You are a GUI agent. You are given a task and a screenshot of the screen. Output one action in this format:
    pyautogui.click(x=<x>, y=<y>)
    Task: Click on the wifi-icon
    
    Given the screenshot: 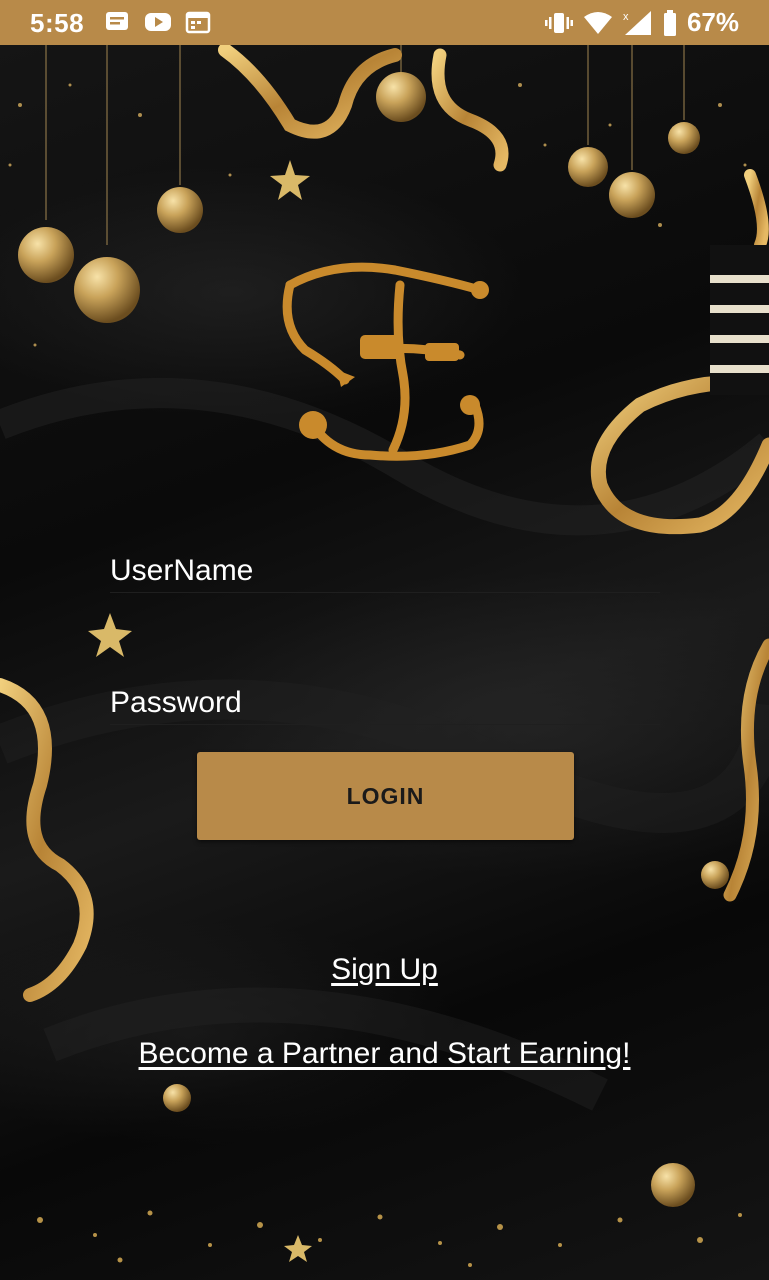 What is the action you would take?
    pyautogui.click(x=597, y=22)
    